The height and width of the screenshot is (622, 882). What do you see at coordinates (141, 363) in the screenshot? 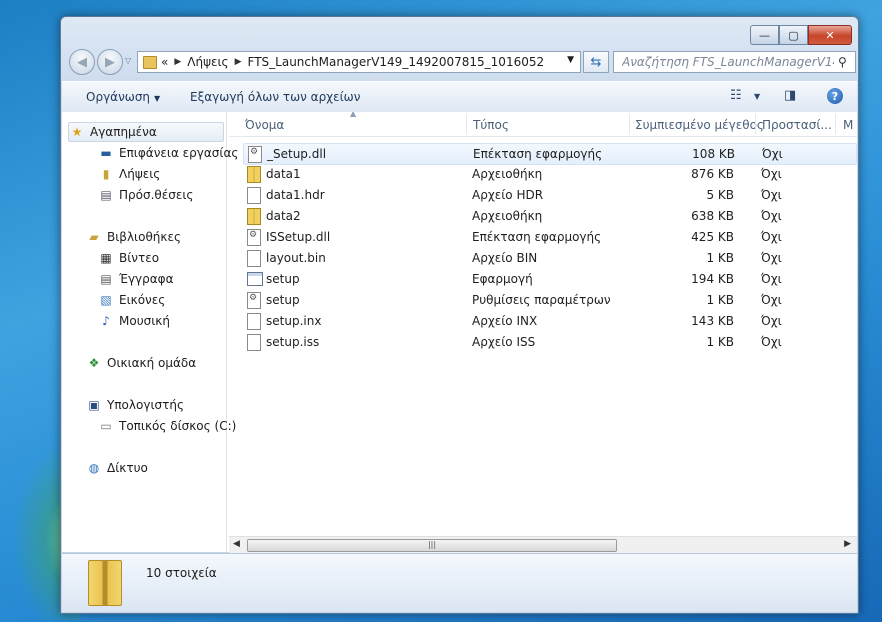
I see `sidebar-item-homegroup: ❖ Οικιακή ομάδα` at bounding box center [141, 363].